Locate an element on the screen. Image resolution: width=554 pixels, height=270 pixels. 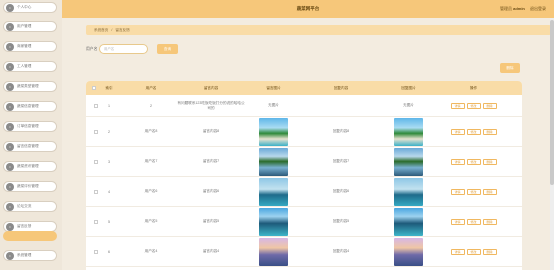
sidebar-item-label: 留言信息管理 is located at coordinates (28, 146).